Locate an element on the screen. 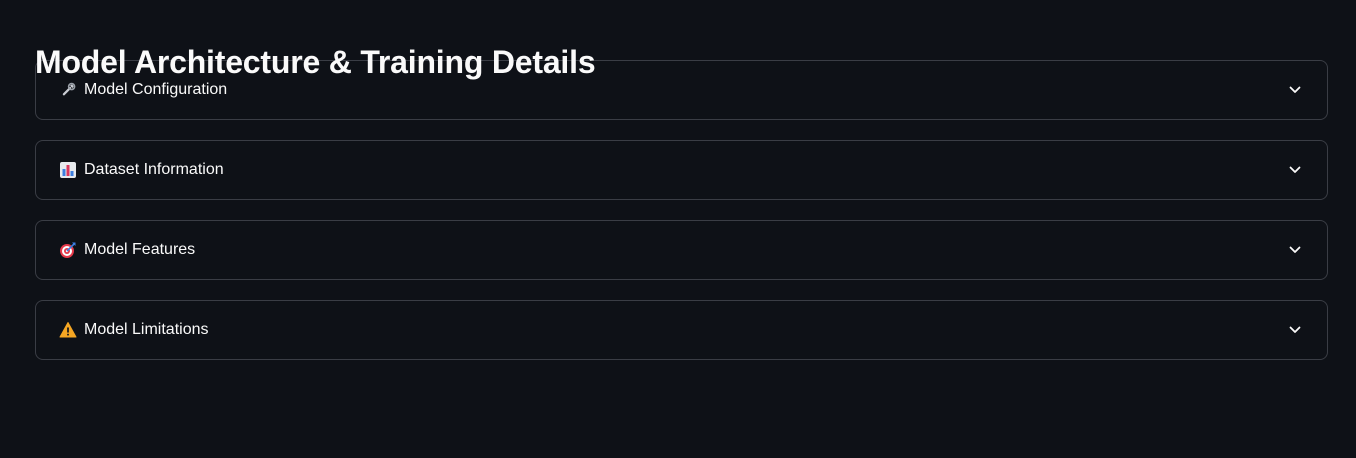 The image size is (1356, 458). page-title: Model Architecture & Training Details is located at coordinates (315, 62).